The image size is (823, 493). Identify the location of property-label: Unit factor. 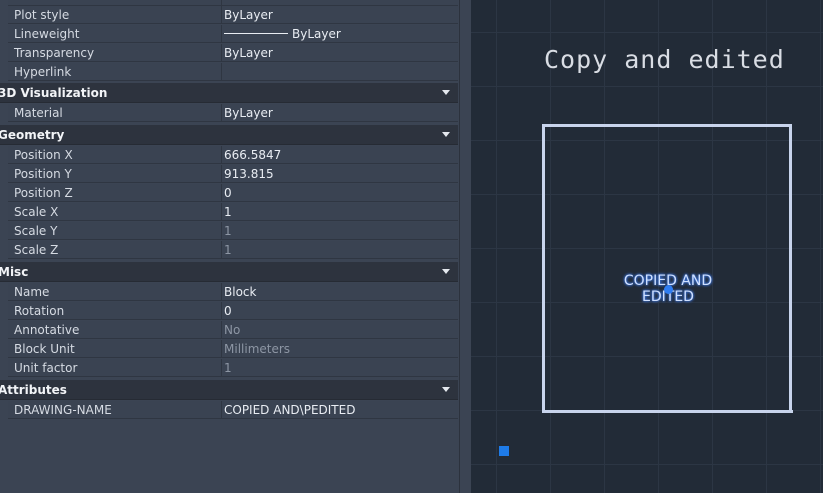
(46, 368).